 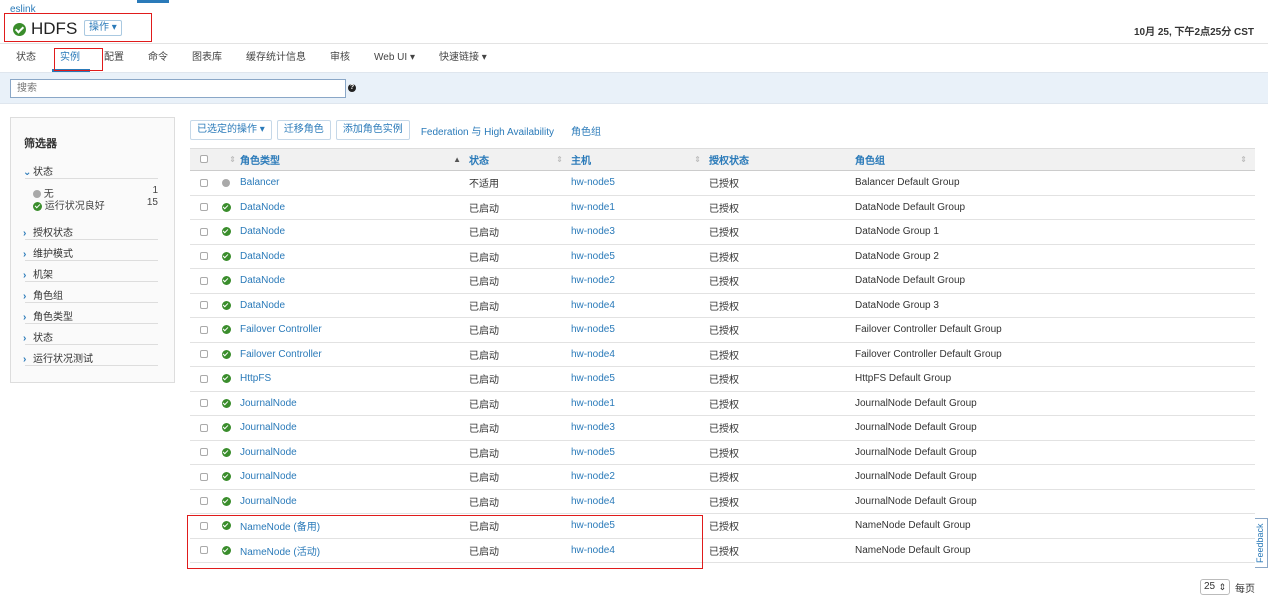 What do you see at coordinates (340, 62) in the screenshot?
I see `tab-6: 审核` at bounding box center [340, 62].